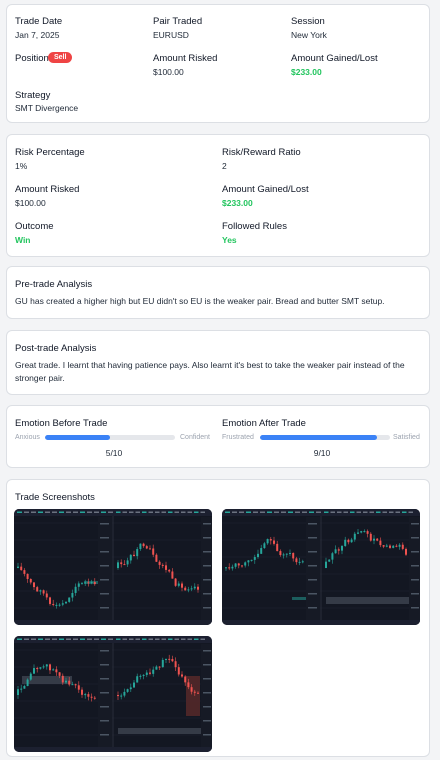 The height and width of the screenshot is (760, 440). What do you see at coordinates (334, 58) in the screenshot?
I see `amount-gained-label: Amount Gained/Lost` at bounding box center [334, 58].